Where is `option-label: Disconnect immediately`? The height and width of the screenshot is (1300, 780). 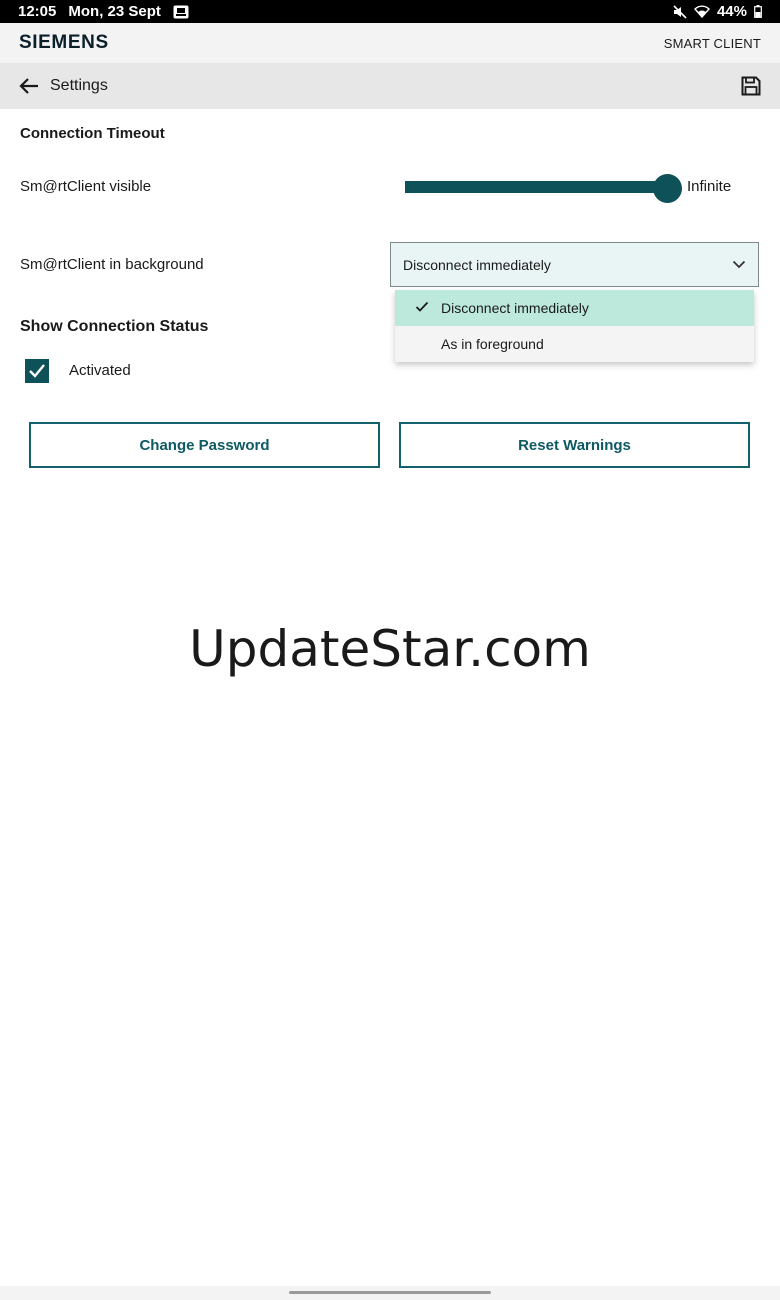 option-label: Disconnect immediately is located at coordinates (515, 308).